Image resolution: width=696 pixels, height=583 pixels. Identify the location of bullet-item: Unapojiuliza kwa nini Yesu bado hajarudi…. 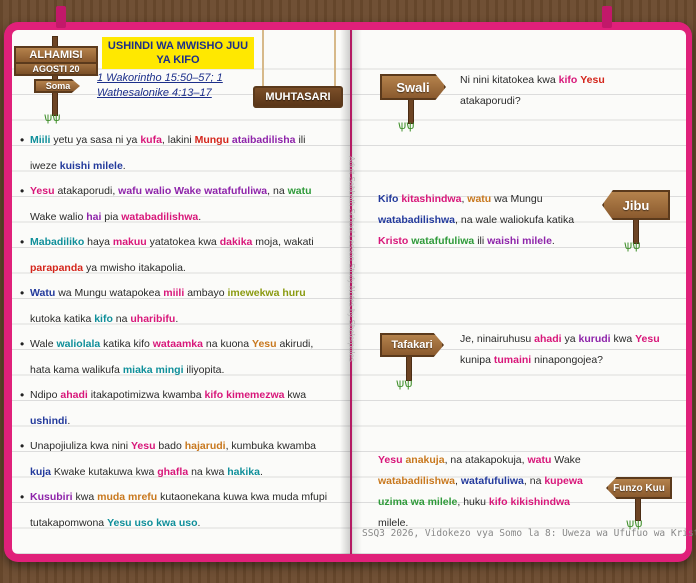
(180, 459).